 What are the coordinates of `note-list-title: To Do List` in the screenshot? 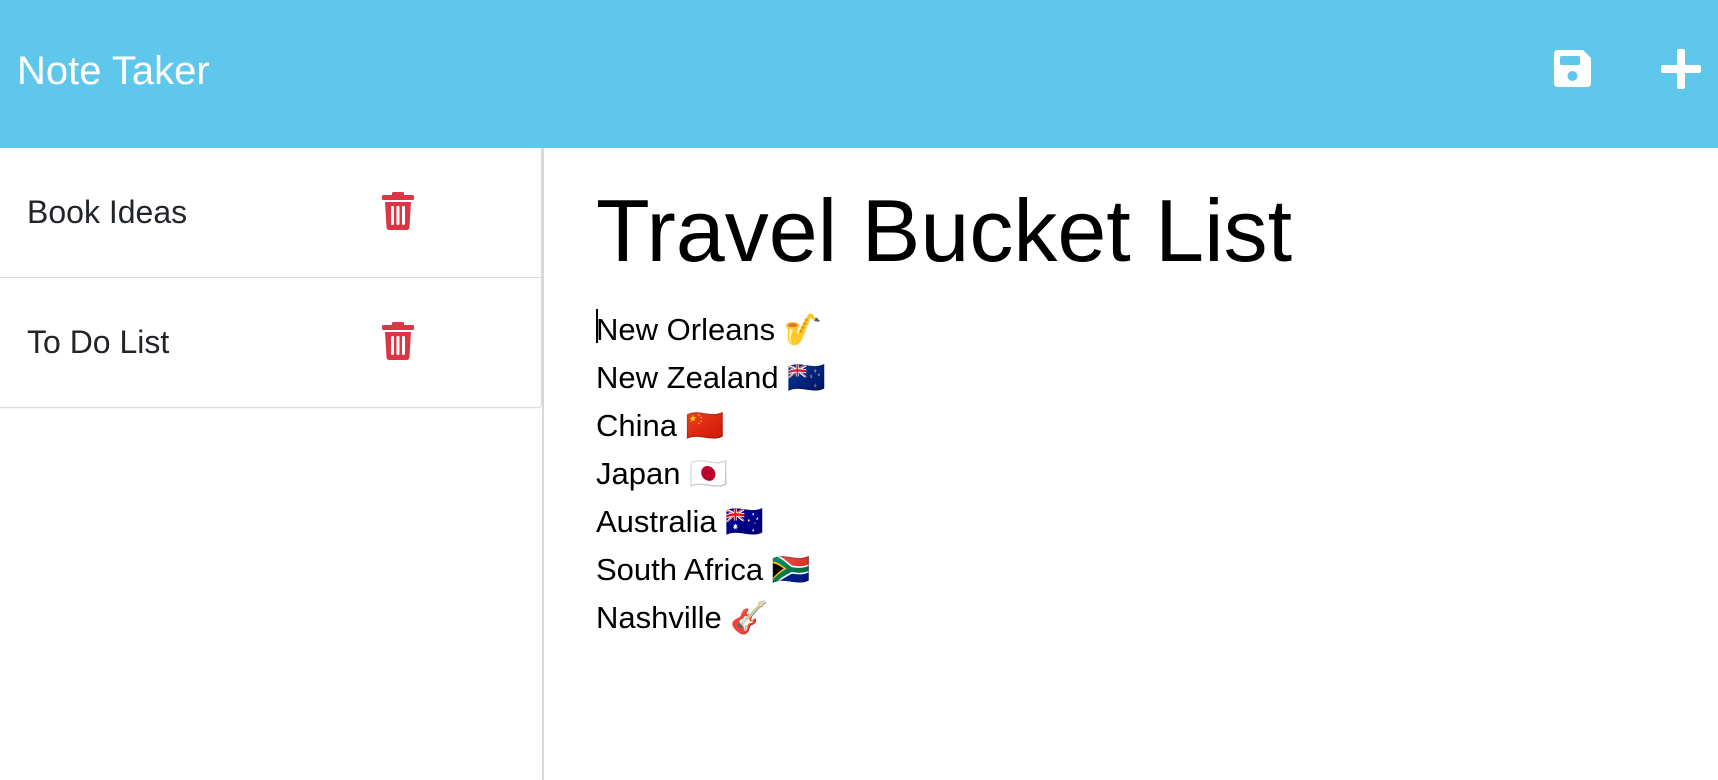 It's located at (98, 342).